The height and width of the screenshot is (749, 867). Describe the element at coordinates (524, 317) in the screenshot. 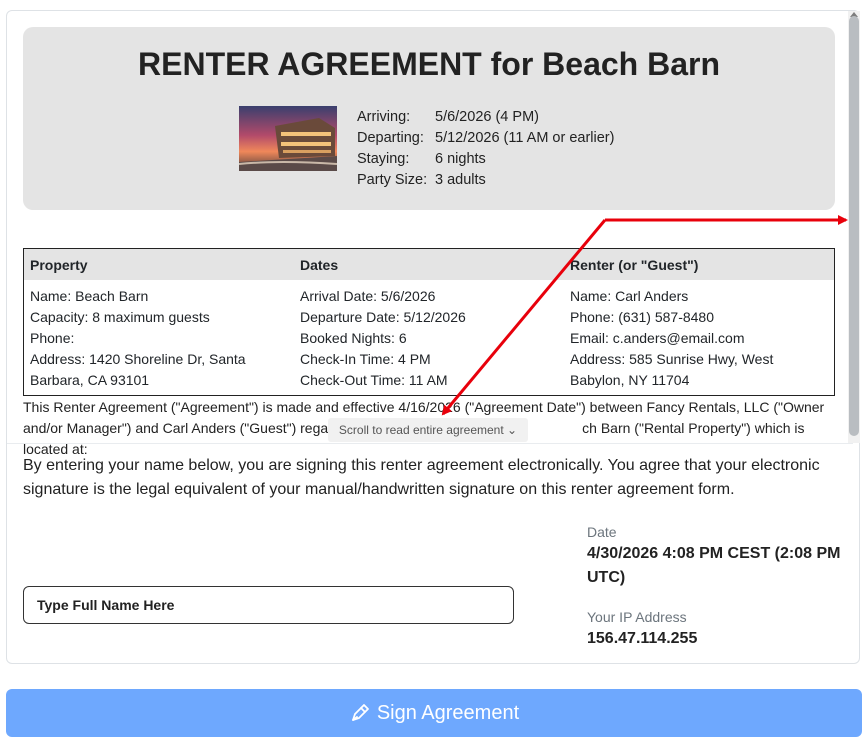

I see `annotation-arrow-down` at that location.